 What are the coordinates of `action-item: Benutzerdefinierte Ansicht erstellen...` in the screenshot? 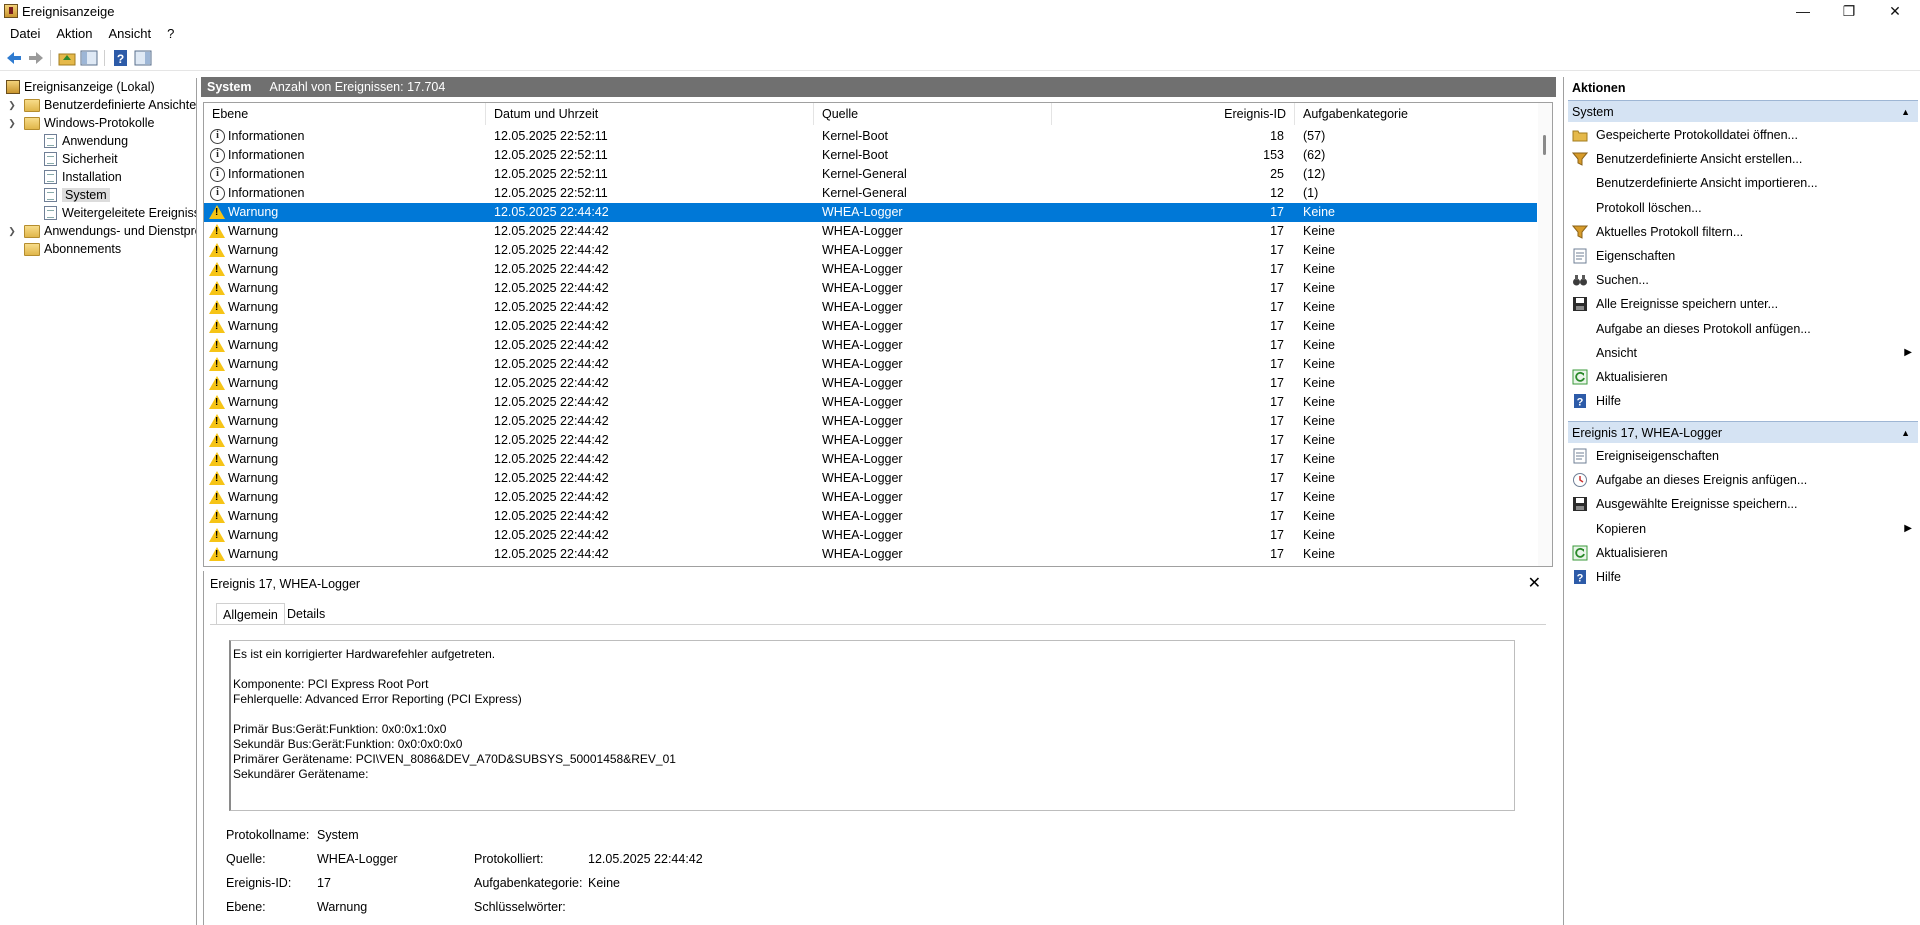 It's located at (1743, 159).